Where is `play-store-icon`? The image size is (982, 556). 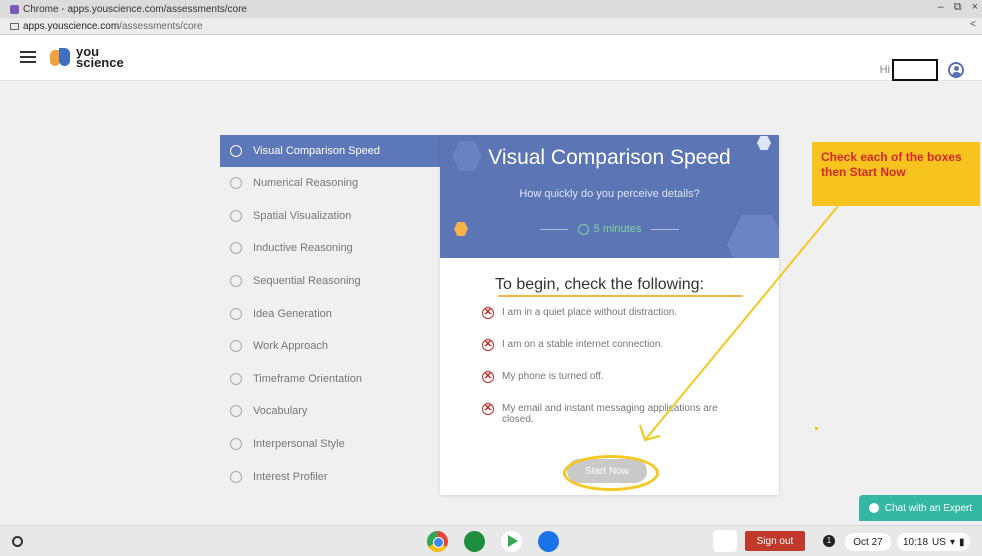 play-store-icon is located at coordinates (511, 541).